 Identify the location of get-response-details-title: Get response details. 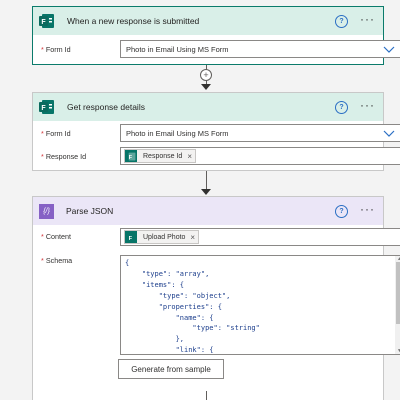
(106, 107).